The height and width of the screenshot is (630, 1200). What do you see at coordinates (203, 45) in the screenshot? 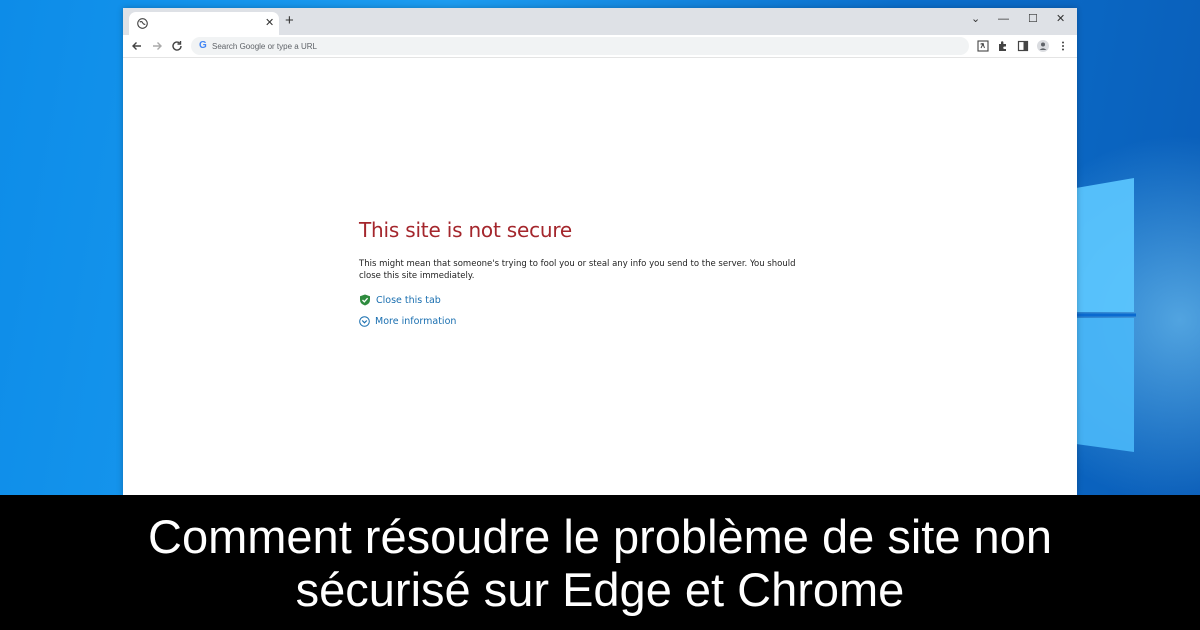
I see `google-icon: G` at bounding box center [203, 45].